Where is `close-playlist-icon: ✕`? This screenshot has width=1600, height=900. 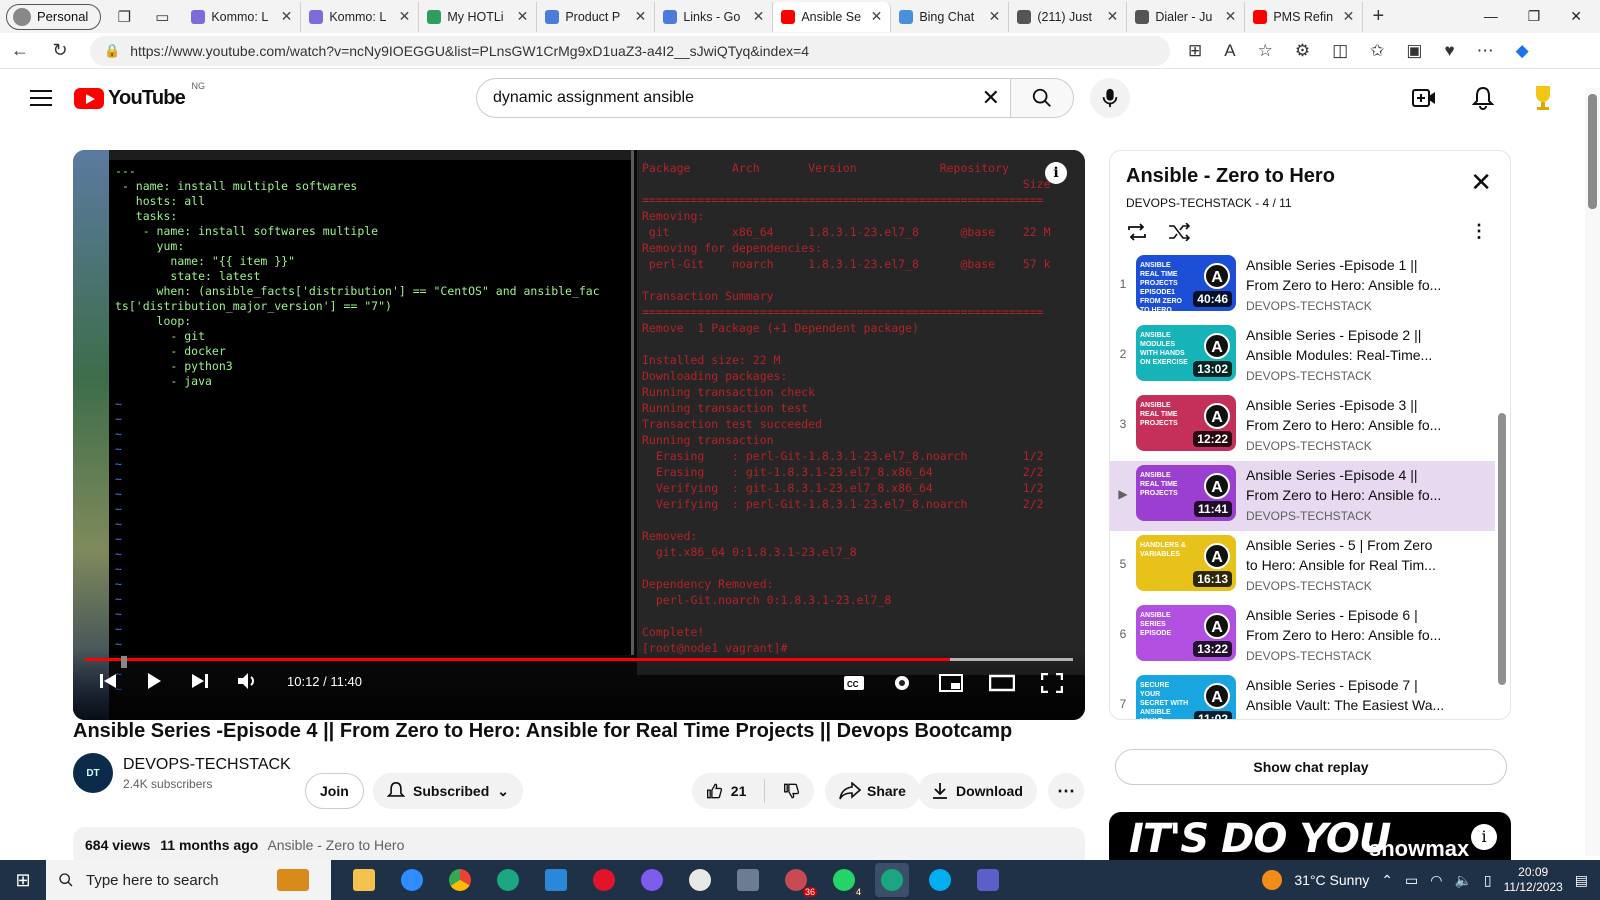 close-playlist-icon: ✕ is located at coordinates (1481, 182).